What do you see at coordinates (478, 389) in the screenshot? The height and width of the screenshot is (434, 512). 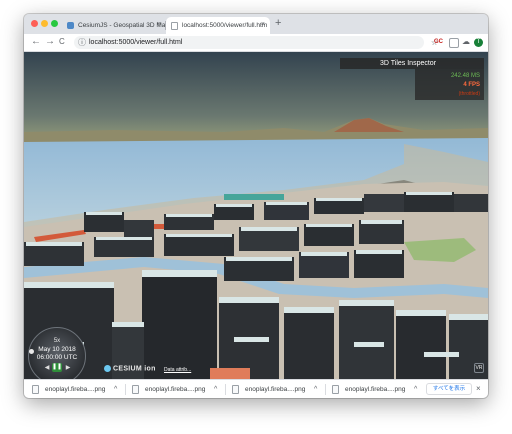 I see `close-downloads-bar-icon: ×` at bounding box center [478, 389].